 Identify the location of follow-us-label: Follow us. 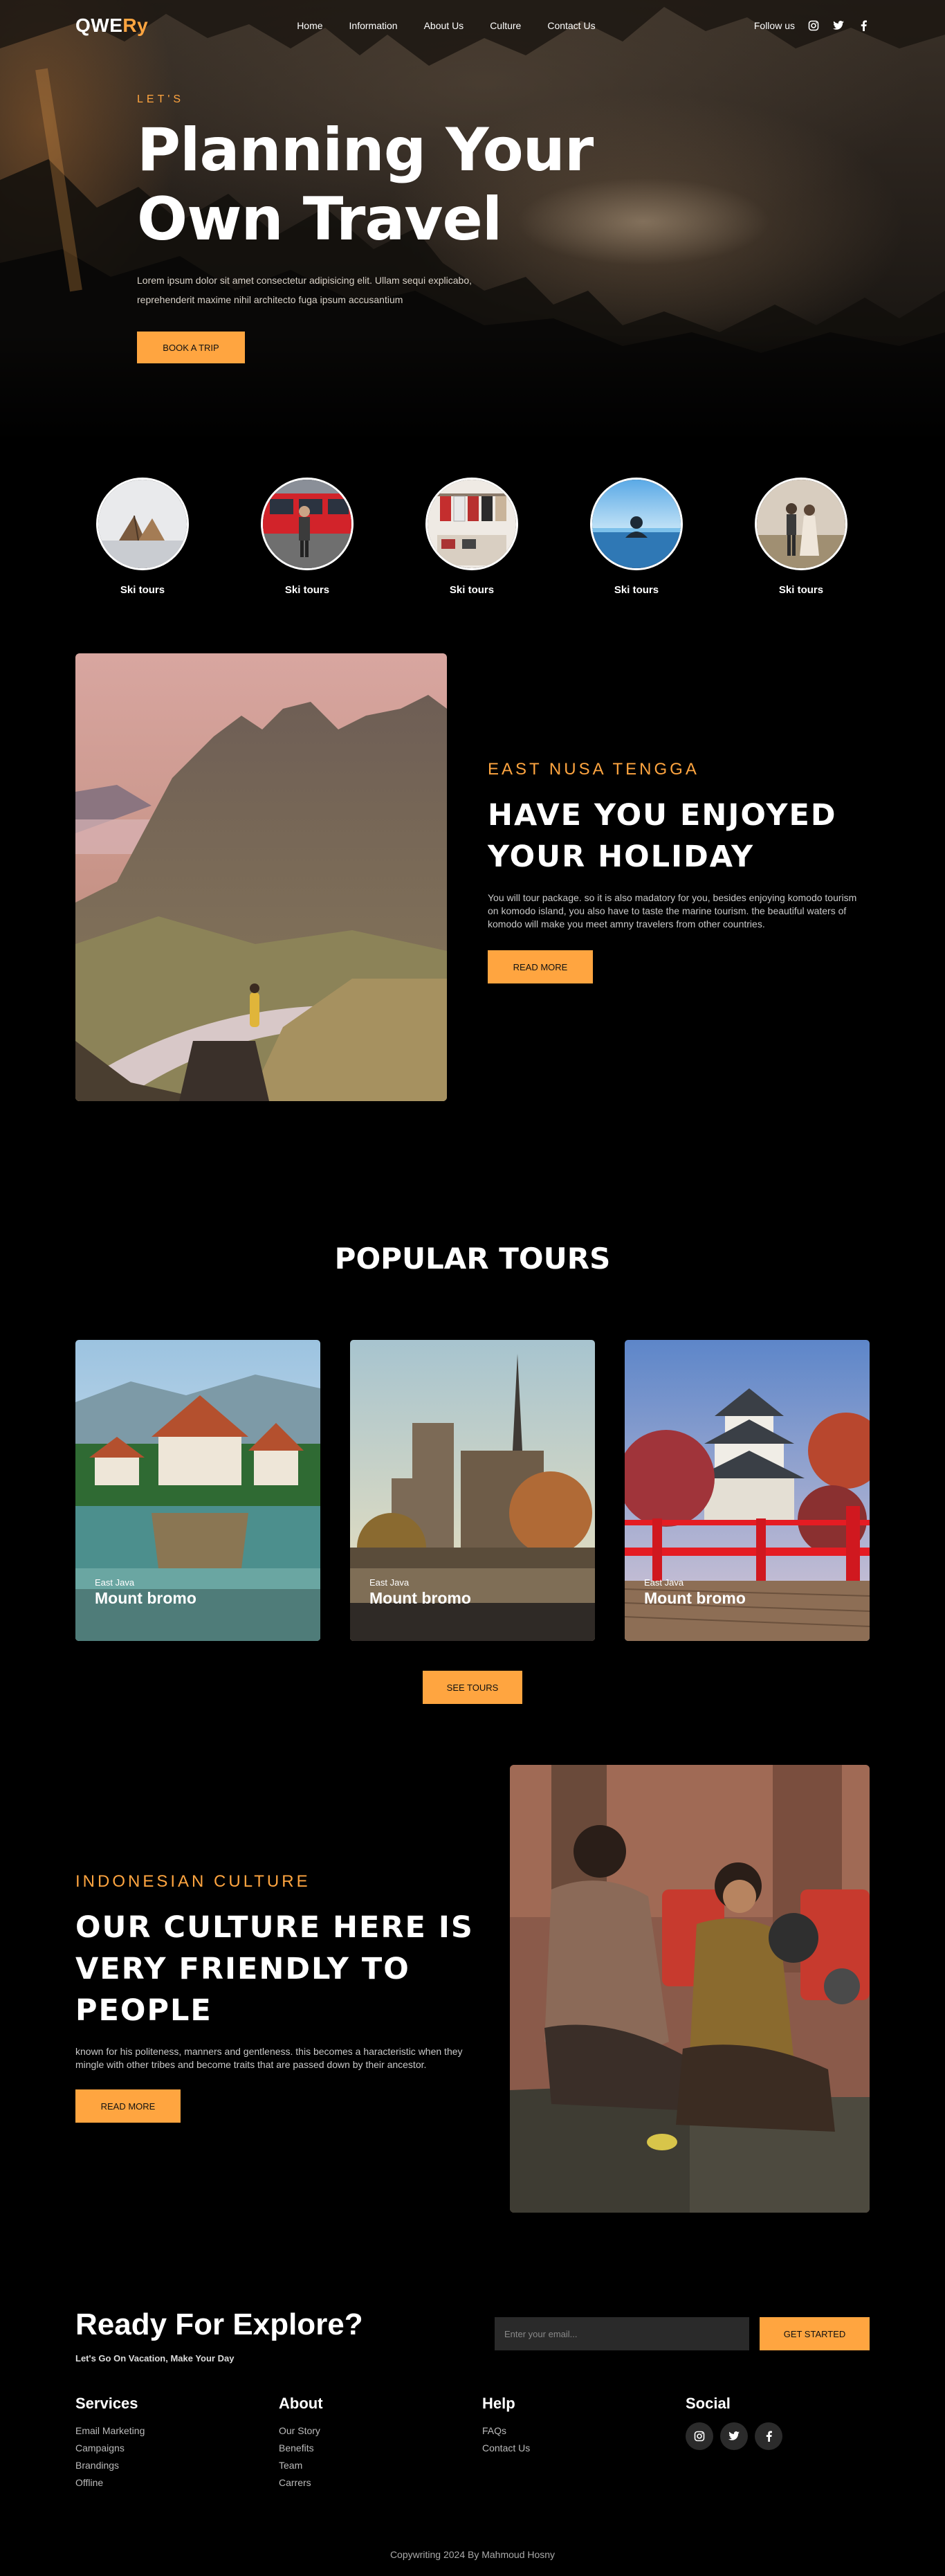
(774, 25).